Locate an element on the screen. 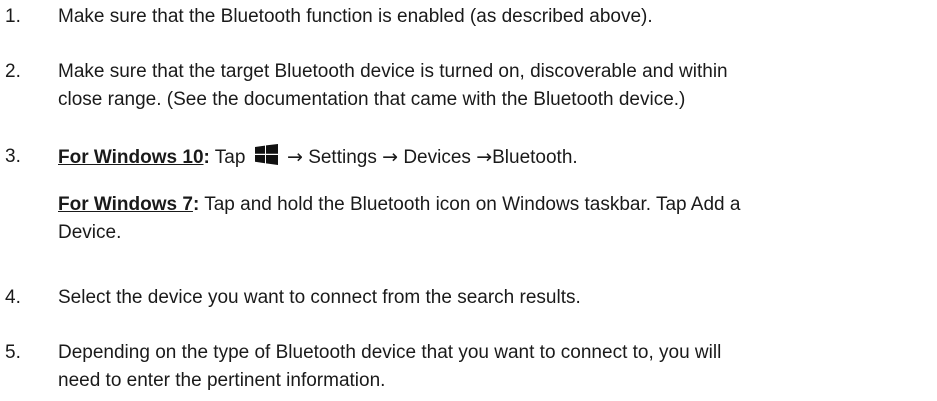 This screenshot has height=401, width=937. path-settings: Settings is located at coordinates (342, 157).